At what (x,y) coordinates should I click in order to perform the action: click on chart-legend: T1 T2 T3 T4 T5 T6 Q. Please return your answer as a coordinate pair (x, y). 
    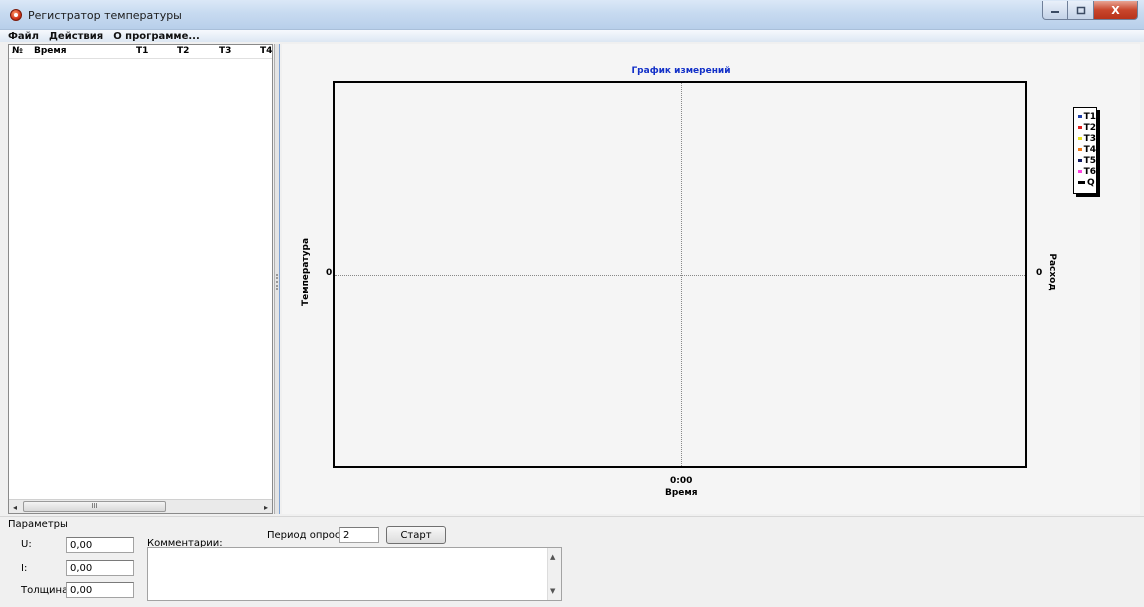
    Looking at the image, I should click on (1085, 150).